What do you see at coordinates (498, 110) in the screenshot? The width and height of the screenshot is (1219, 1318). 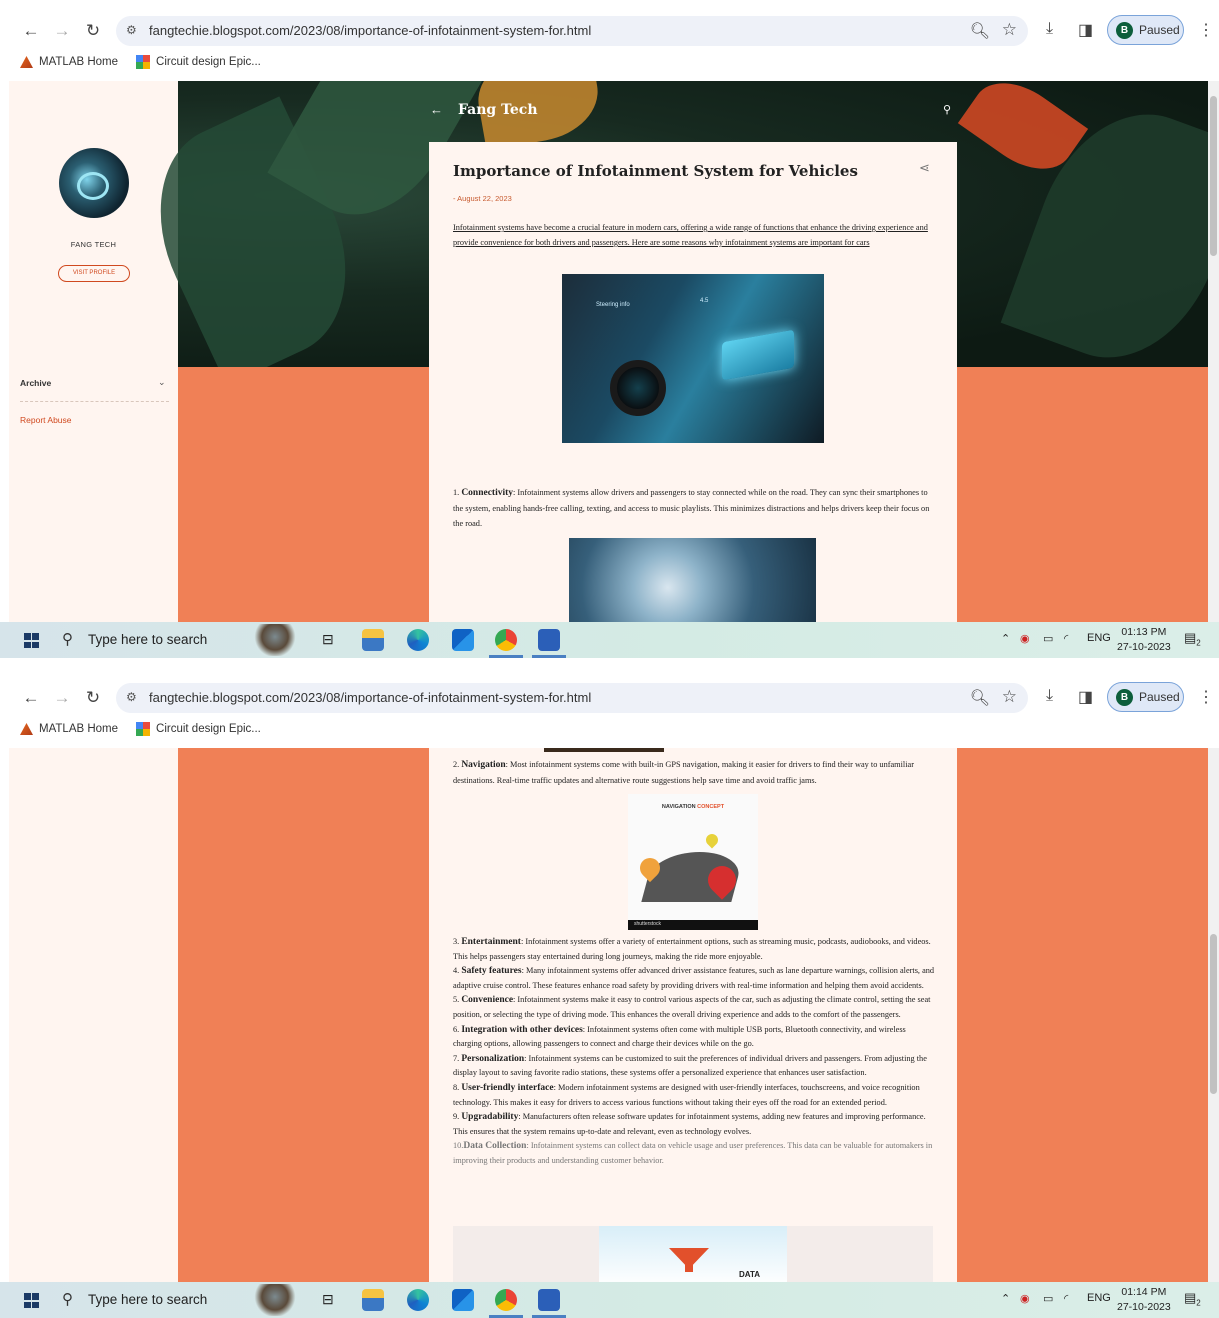 I see `blog-title: Fang Tech` at bounding box center [498, 110].